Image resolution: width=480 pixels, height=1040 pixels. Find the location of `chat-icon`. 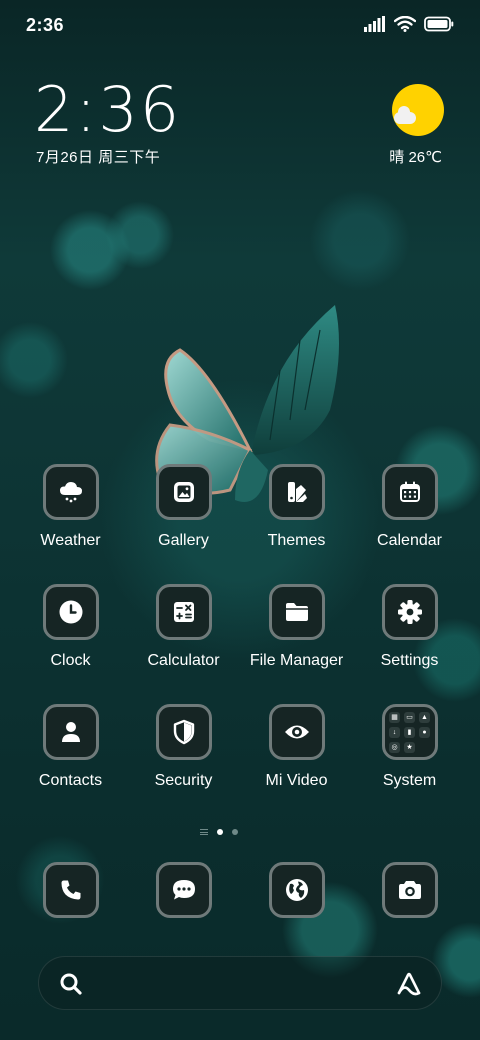

chat-icon is located at coordinates (183, 890).